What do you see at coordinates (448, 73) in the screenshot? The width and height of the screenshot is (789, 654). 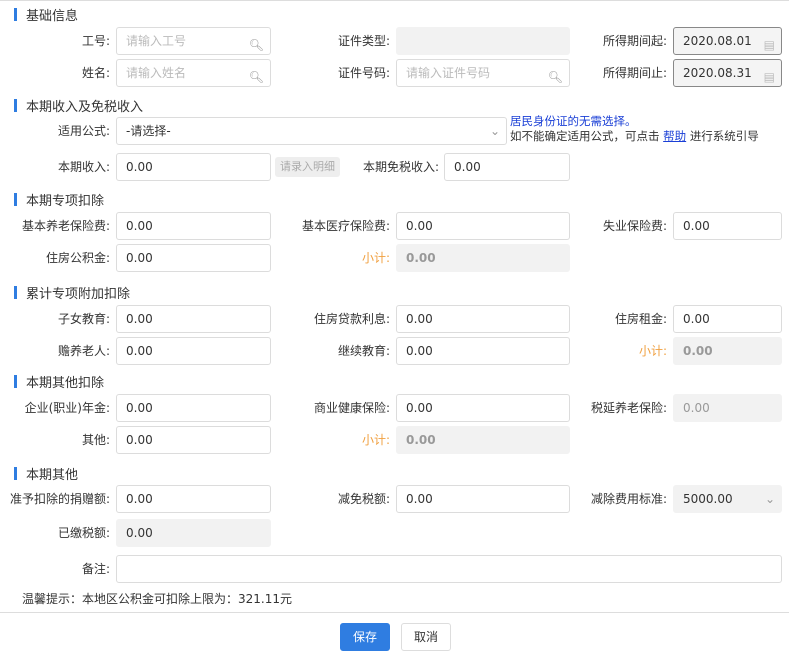 I see `placeholder: 请输入证件号码` at bounding box center [448, 73].